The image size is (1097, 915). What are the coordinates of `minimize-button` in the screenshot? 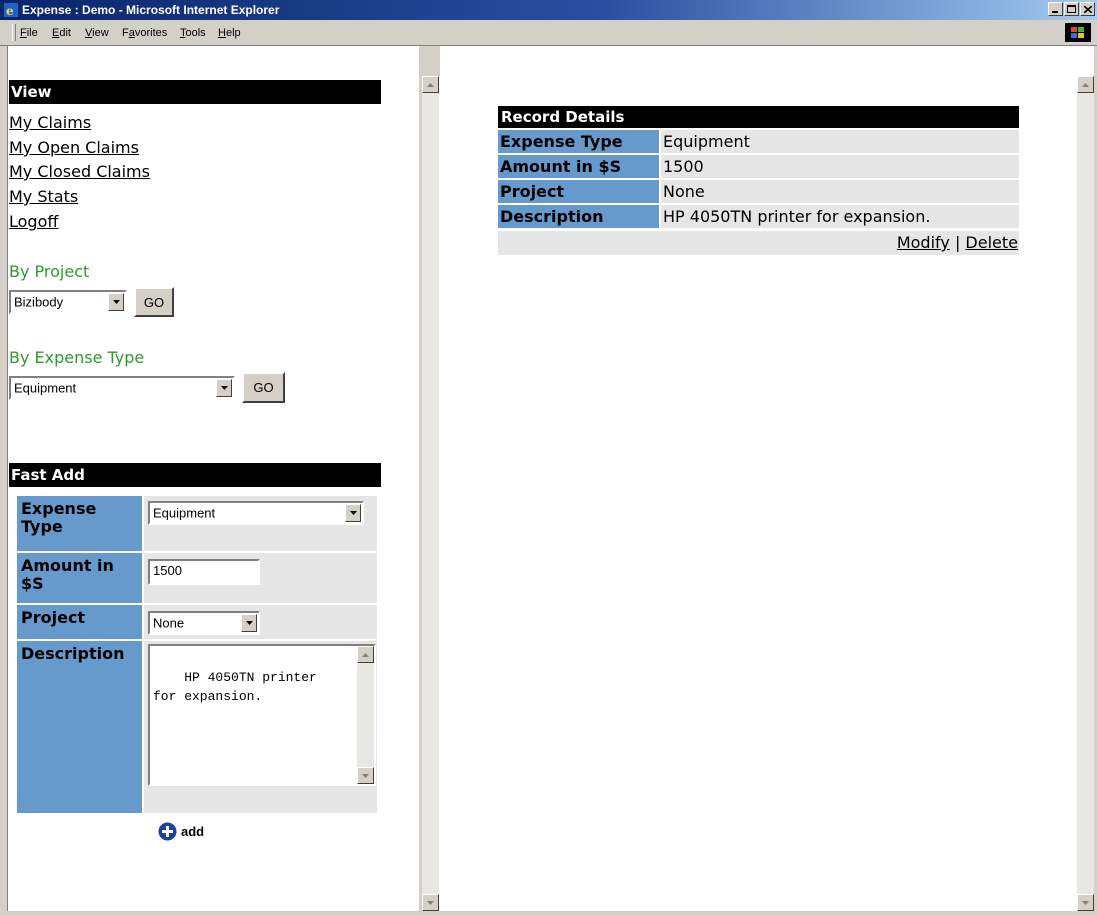 It's located at (1055, 9).